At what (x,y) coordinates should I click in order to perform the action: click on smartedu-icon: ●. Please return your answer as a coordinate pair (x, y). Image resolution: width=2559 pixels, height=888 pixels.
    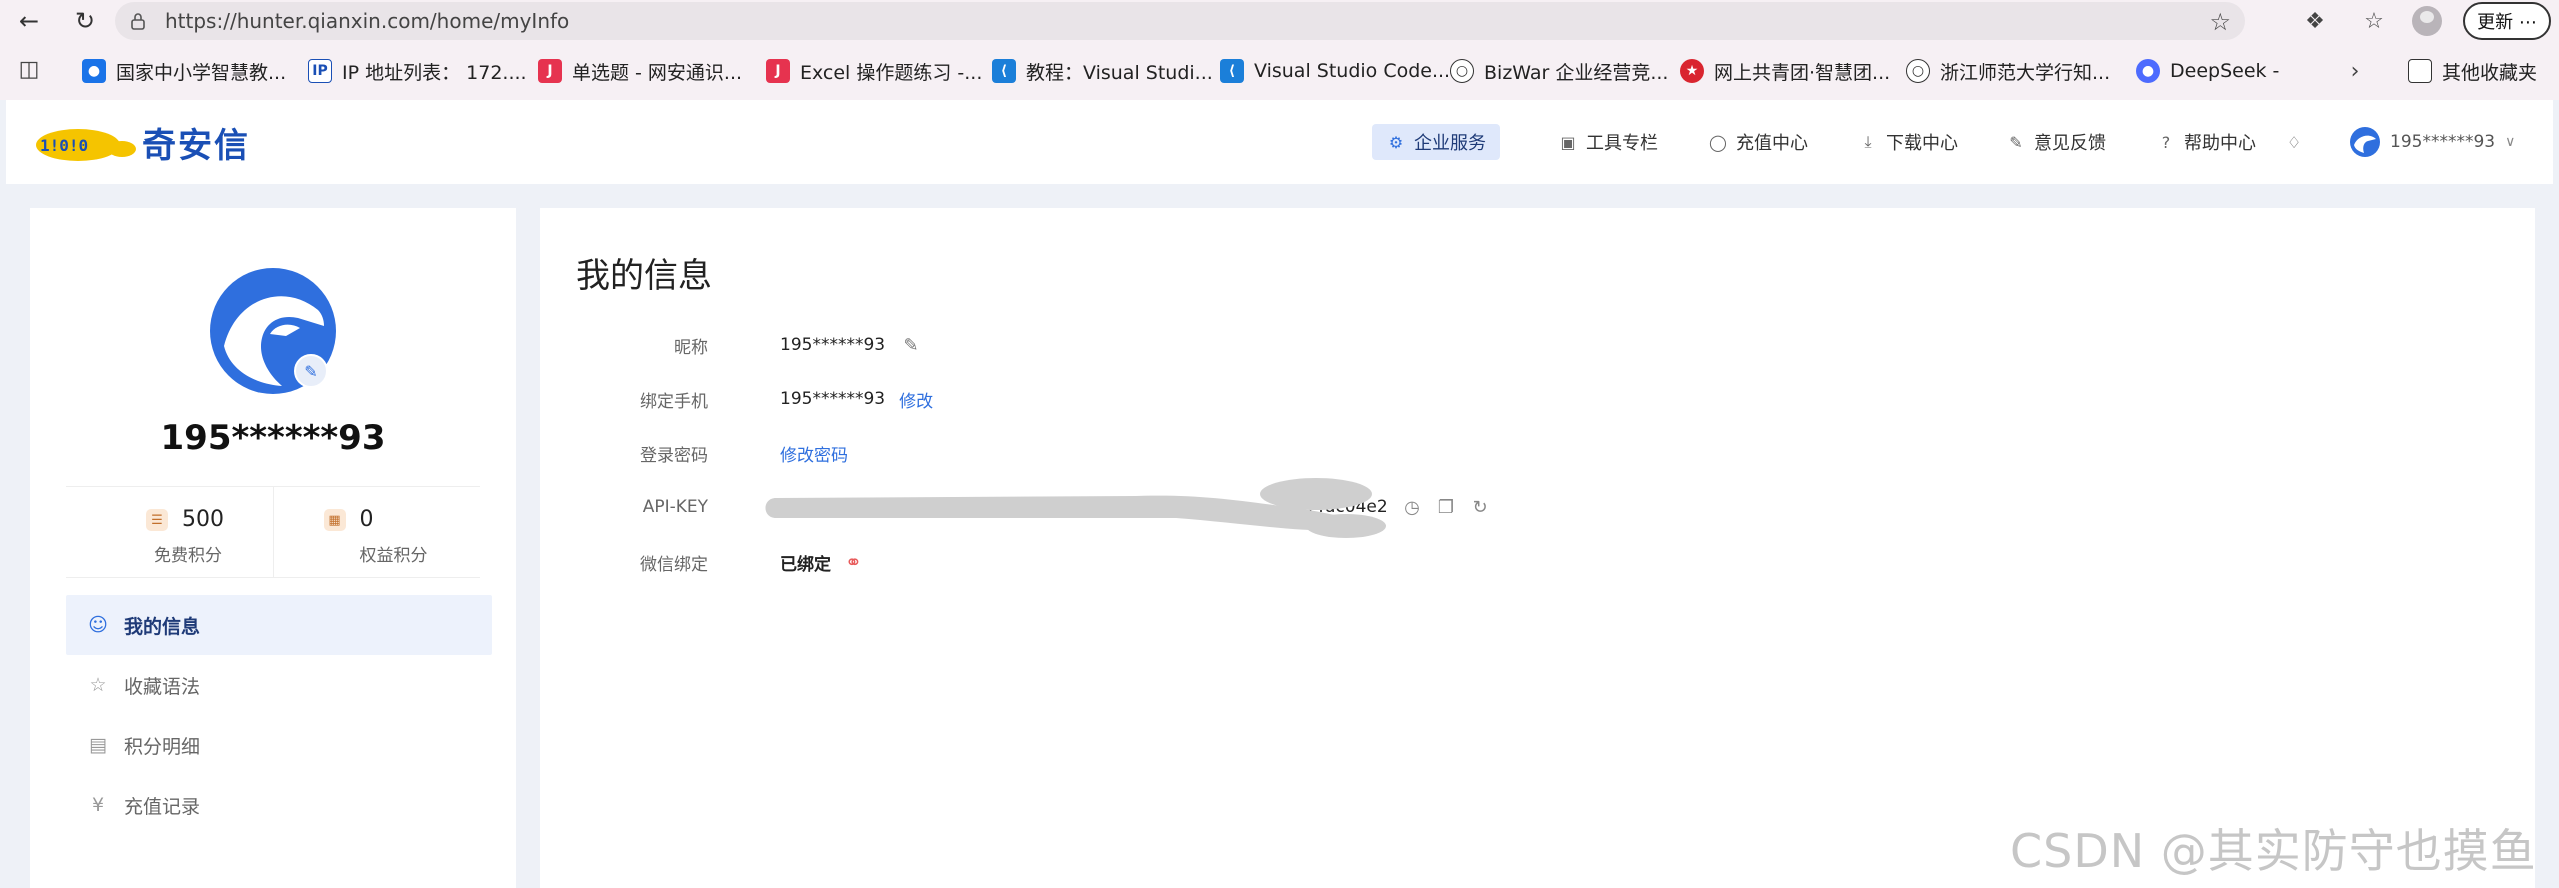
    Looking at the image, I should click on (94, 71).